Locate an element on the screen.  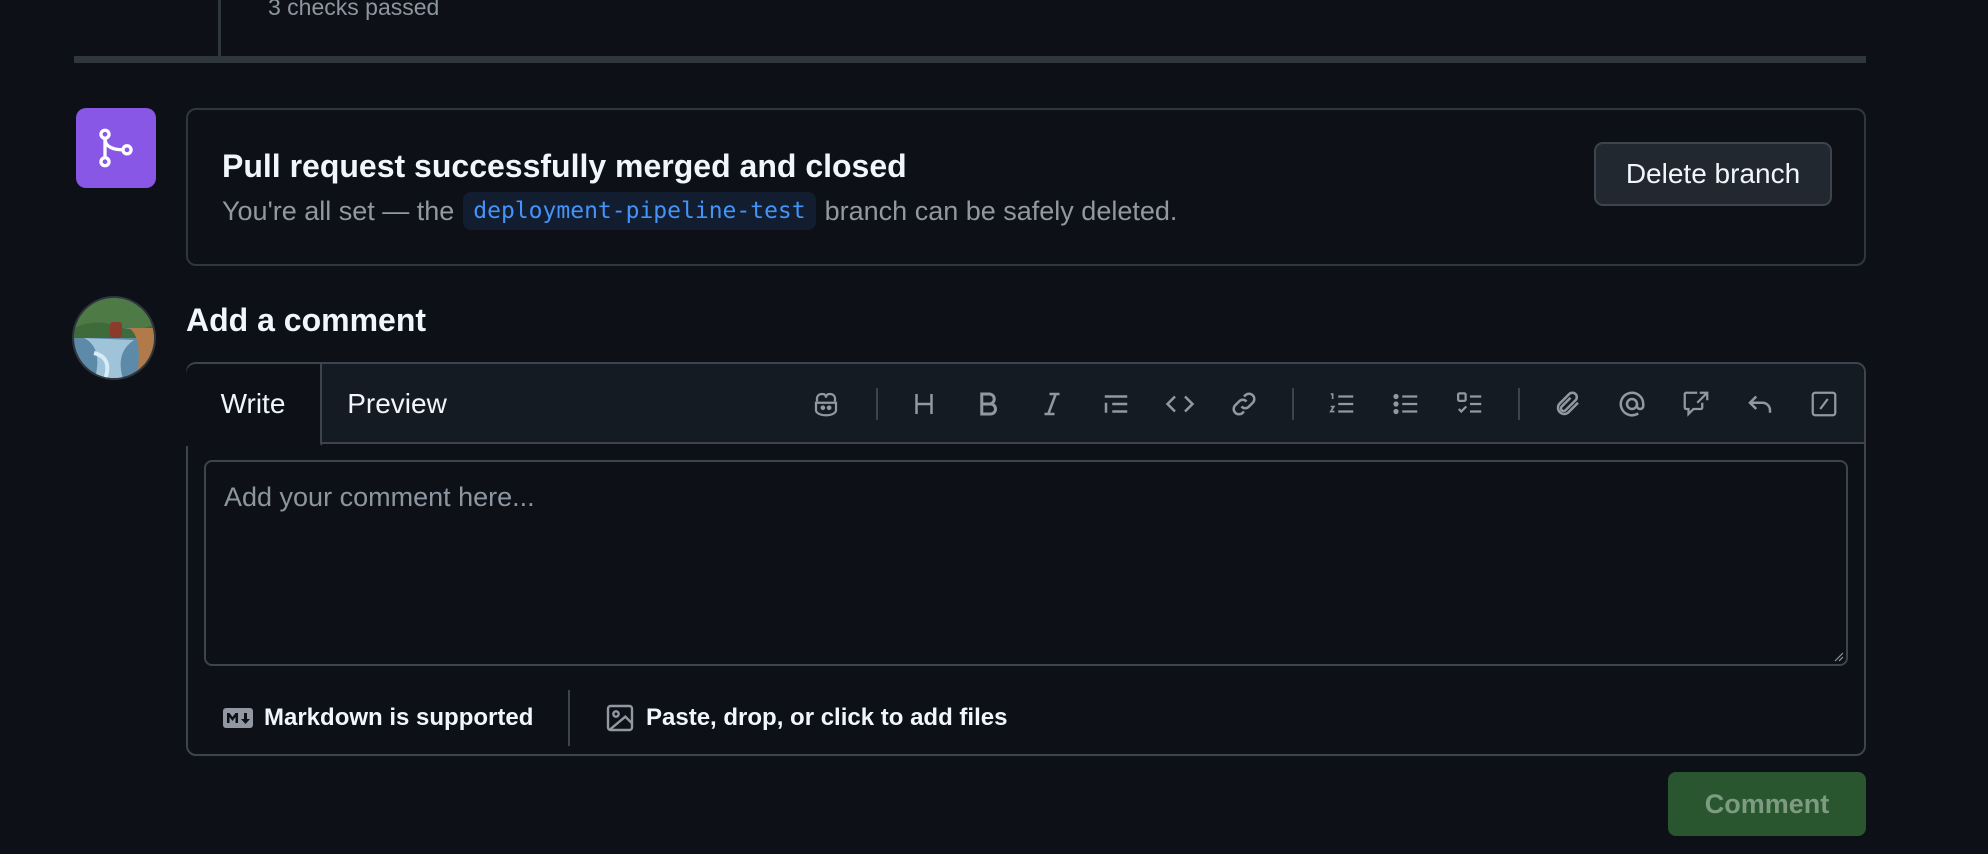
add-comment-heading: Add a comment is located at coordinates (306, 320).